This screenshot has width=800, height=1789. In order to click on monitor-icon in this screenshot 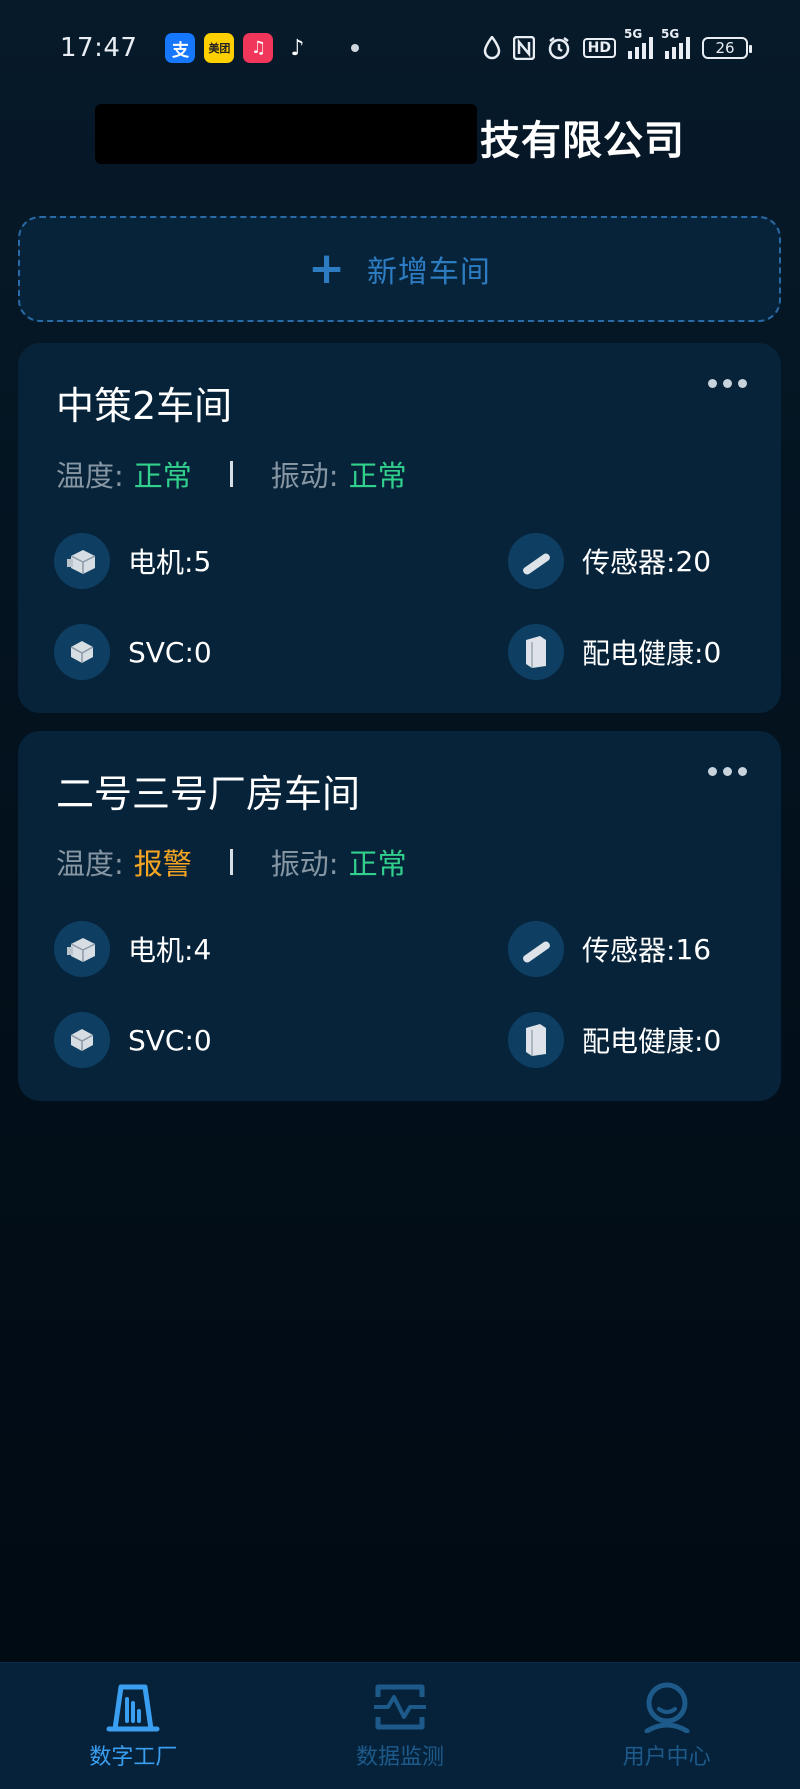, I will do `click(400, 1707)`.